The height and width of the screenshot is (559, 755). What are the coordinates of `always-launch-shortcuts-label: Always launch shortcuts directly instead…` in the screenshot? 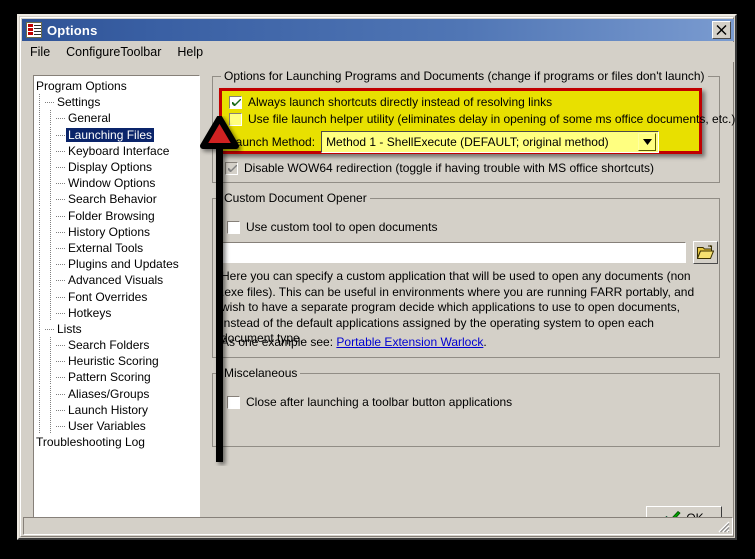 It's located at (400, 102).